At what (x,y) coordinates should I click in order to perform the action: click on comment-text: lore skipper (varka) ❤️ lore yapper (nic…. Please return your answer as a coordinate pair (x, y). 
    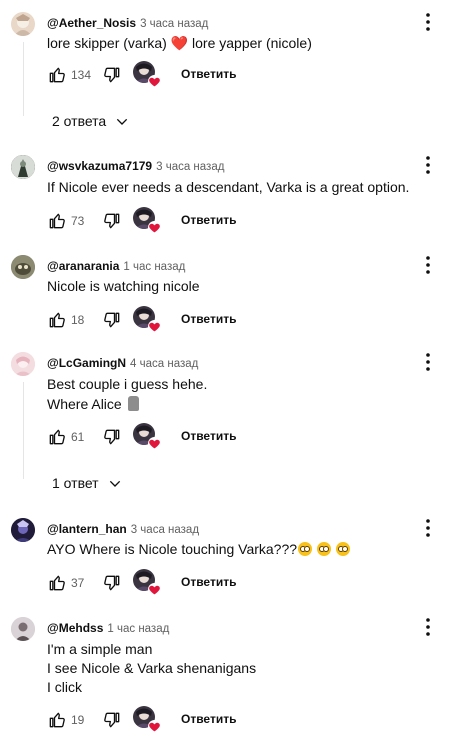
    Looking at the image, I should click on (179, 43).